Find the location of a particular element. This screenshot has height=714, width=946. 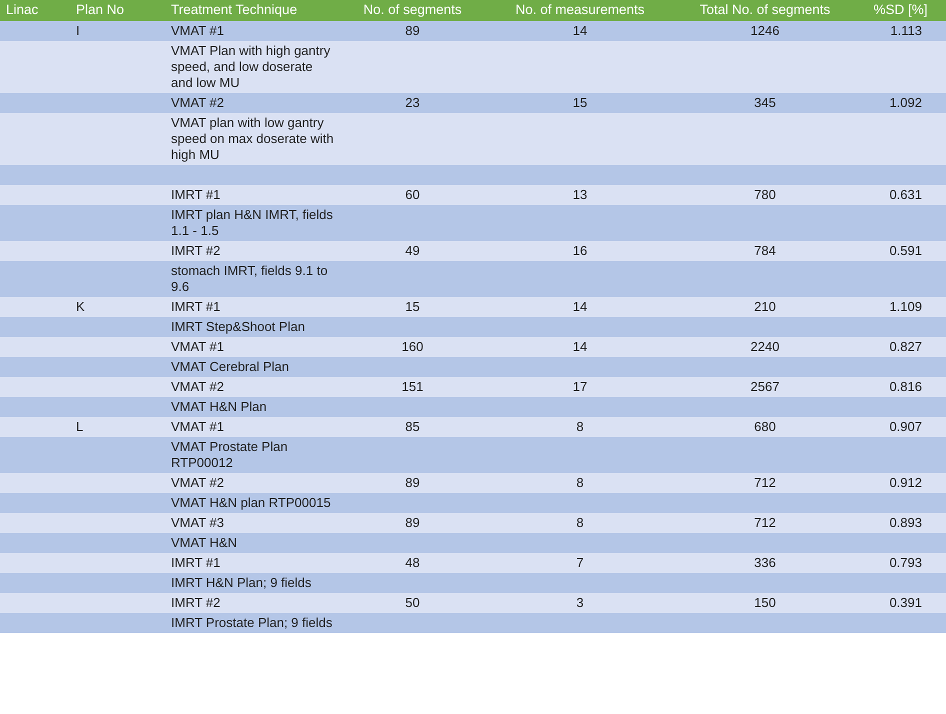

table-cell: 345 is located at coordinates (765, 103).